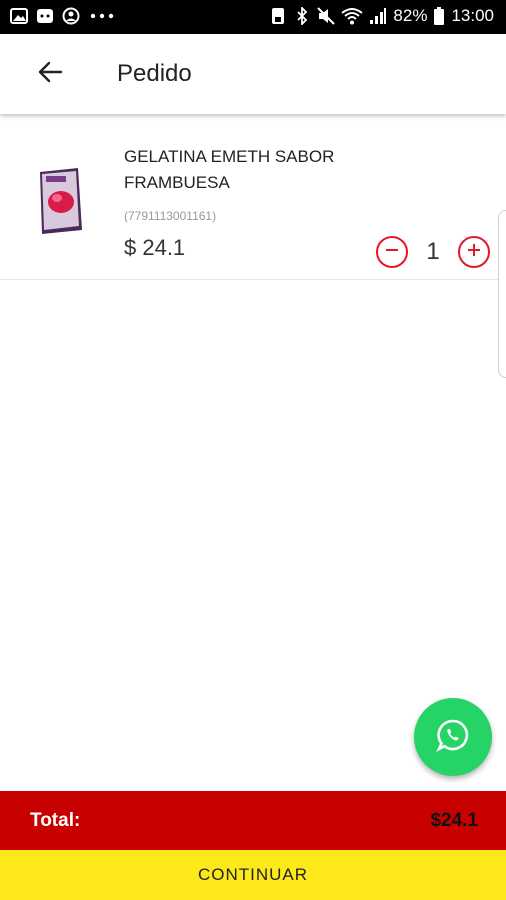  I want to click on quantity-stepper: 1, so click(433, 252).